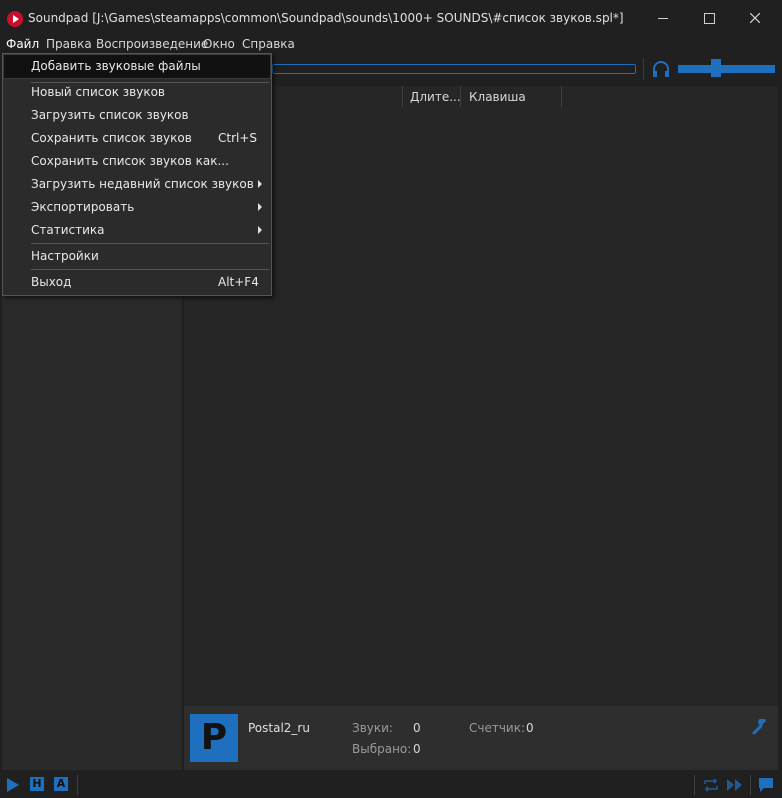  I want to click on hotkeys-toggle: H, so click(37, 784).